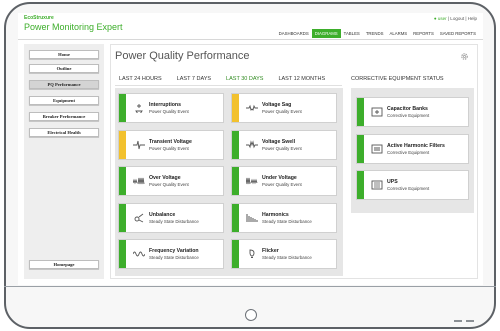 The image size is (500, 331). I want to click on card-title: Flicker, so click(270, 251).